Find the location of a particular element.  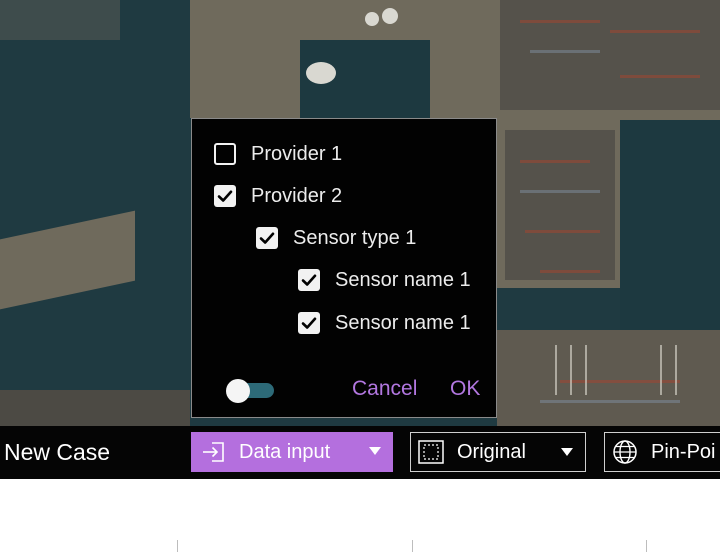

original-label: Original is located at coordinates (491, 451).